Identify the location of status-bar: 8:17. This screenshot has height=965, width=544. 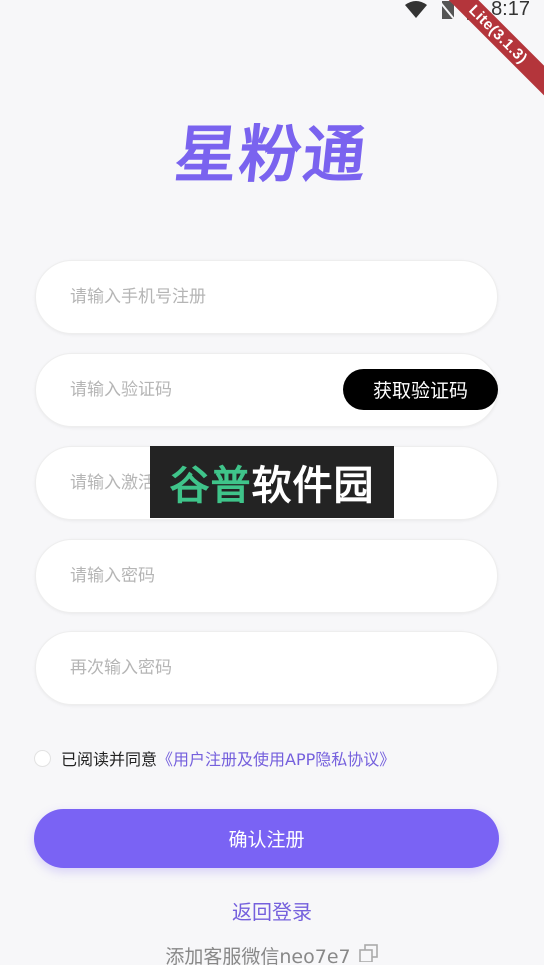
(272, 11).